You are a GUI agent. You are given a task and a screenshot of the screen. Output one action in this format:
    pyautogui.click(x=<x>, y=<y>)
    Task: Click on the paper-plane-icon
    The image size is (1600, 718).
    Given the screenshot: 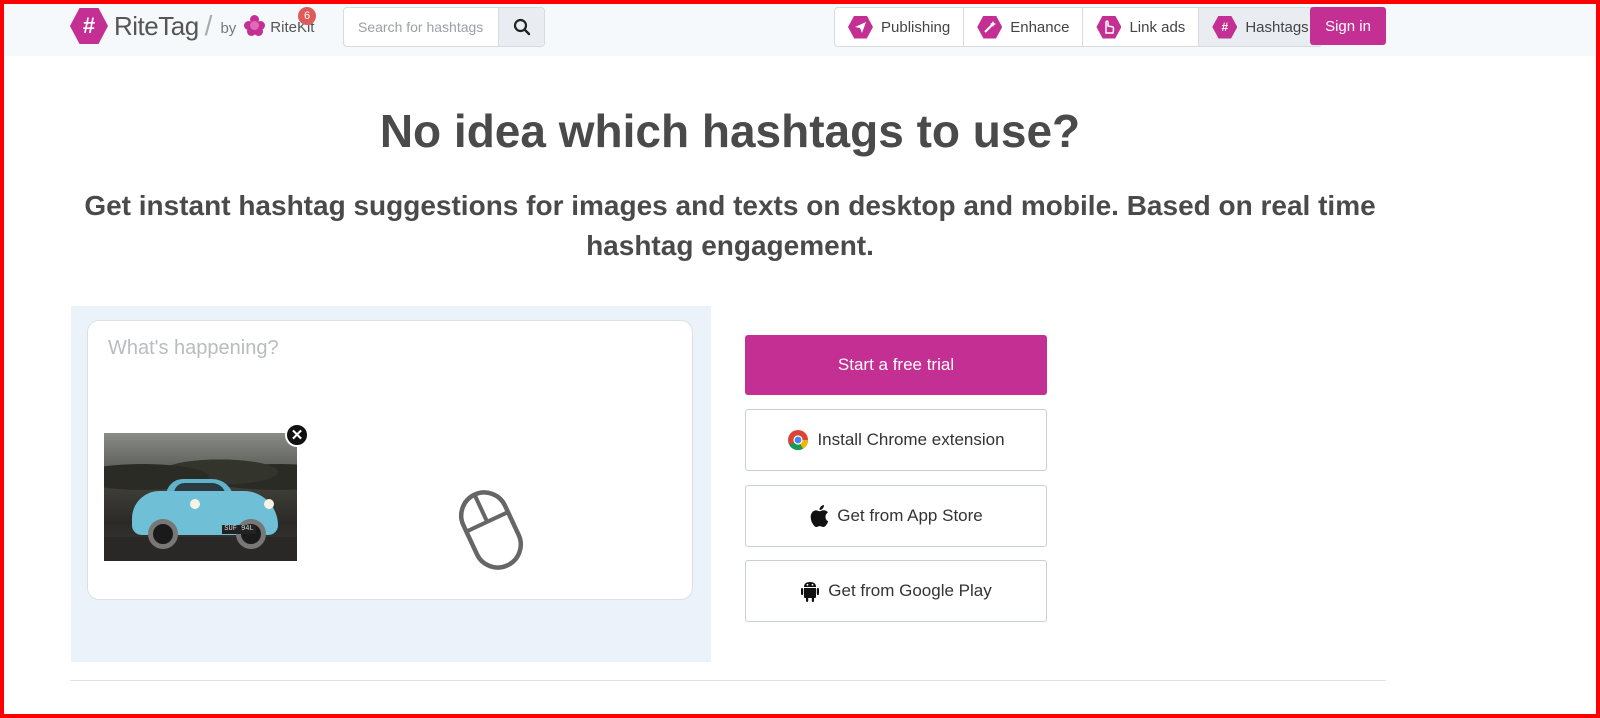 What is the action you would take?
    pyautogui.click(x=860, y=27)
    